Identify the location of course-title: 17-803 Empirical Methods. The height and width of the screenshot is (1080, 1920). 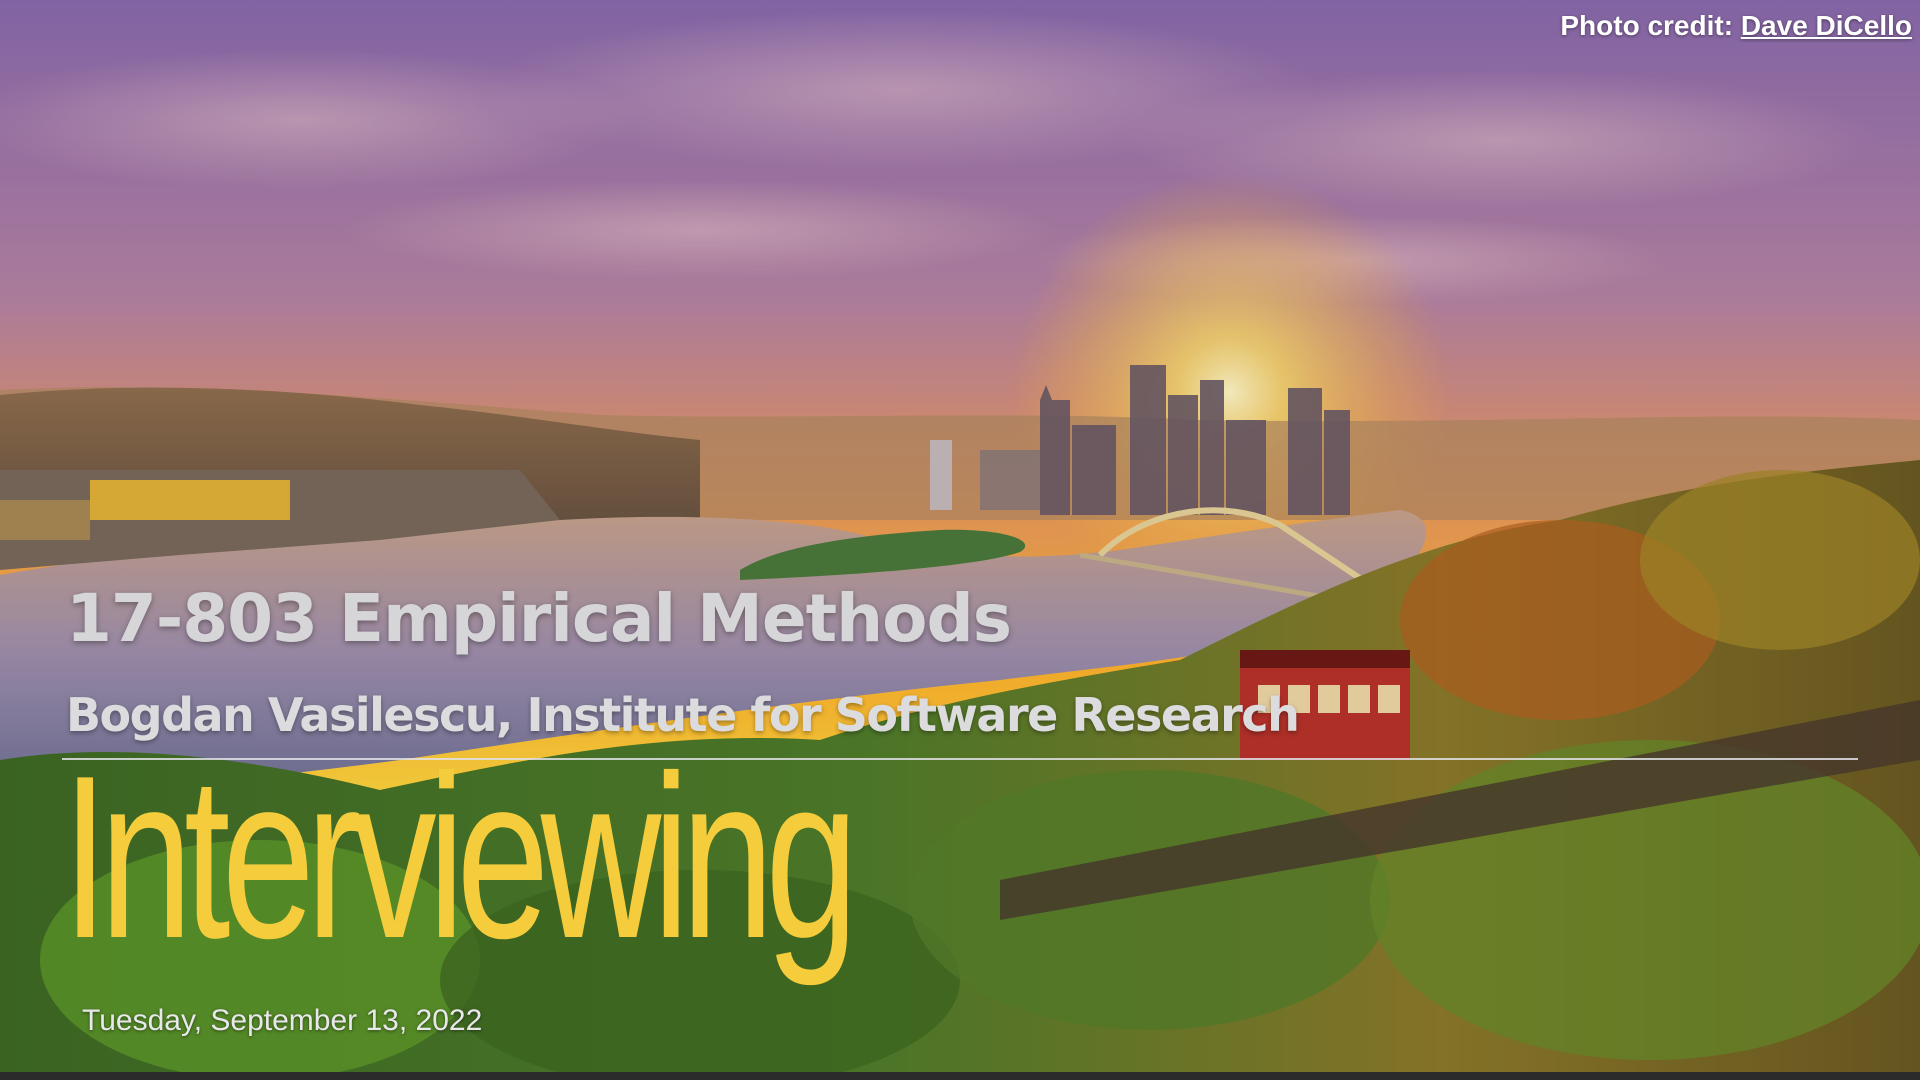
(539, 618).